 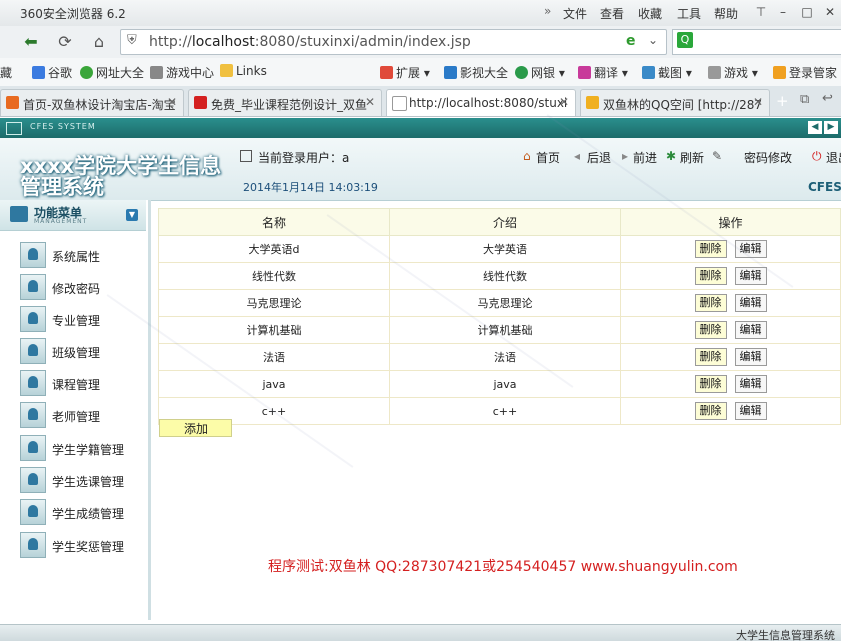 I want to click on app-topbar: CFES SYSTEM ◀ ▶, so click(x=420, y=128).